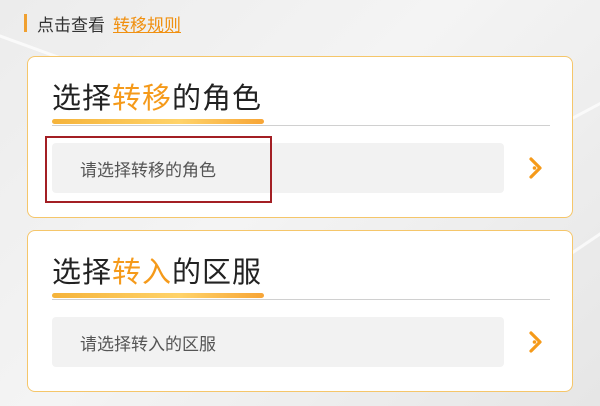 This screenshot has width=600, height=406. I want to click on title-highlight: 转入, so click(142, 272).